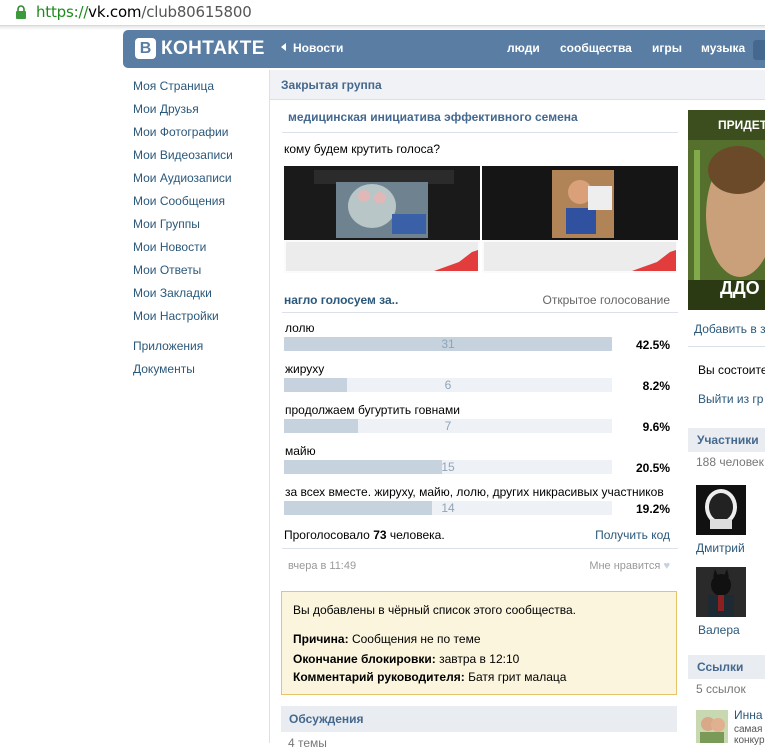 This screenshot has width=765, height=750. I want to click on group-avatar: ПРИДЕТ ДДО, so click(726, 210).